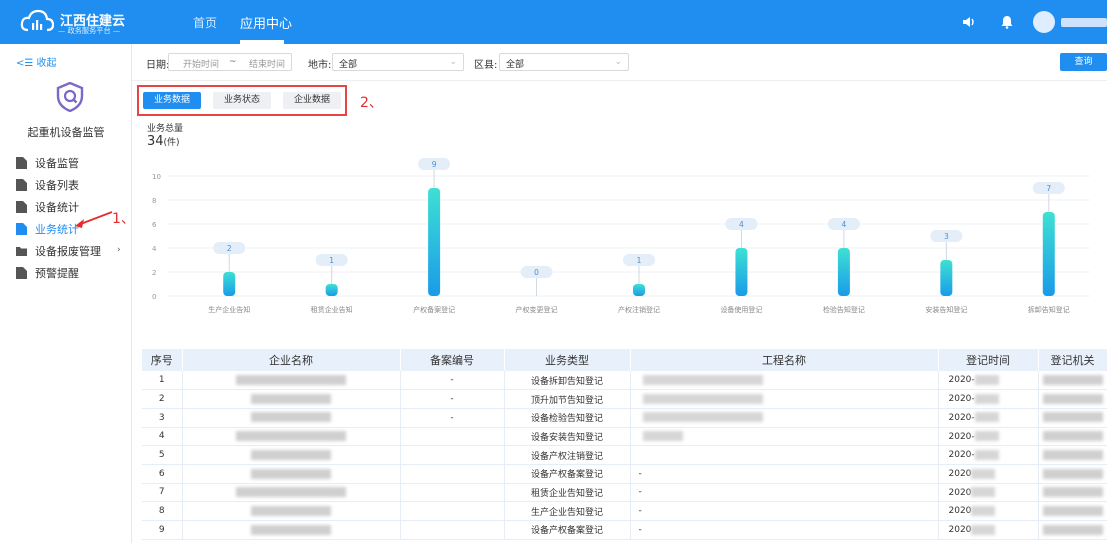 Image resolution: width=1107 pixels, height=543 pixels. Describe the element at coordinates (1048, 188) in the screenshot. I see `bar-value-label: 7` at that location.